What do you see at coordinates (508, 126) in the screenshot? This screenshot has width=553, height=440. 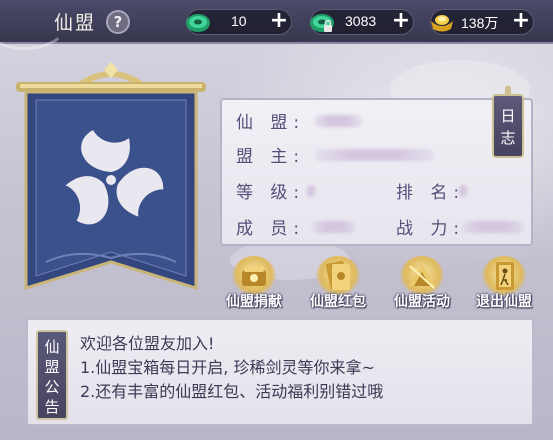 I see `log-button: 日 志` at bounding box center [508, 126].